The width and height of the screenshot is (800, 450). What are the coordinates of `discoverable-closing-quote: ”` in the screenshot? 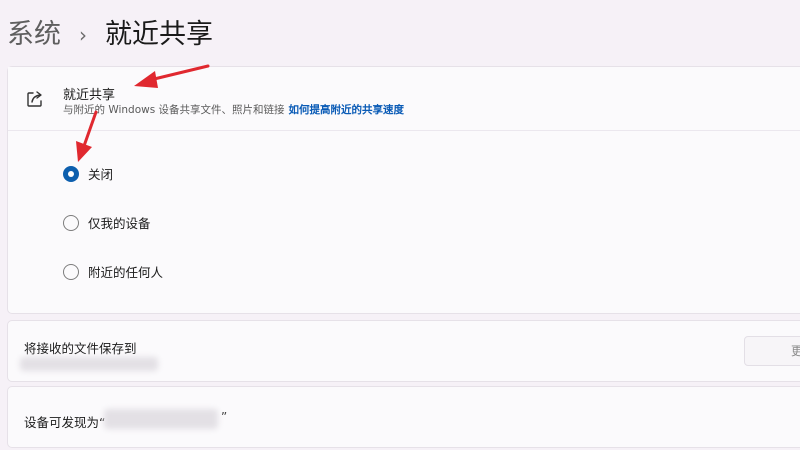 It's located at (224, 417).